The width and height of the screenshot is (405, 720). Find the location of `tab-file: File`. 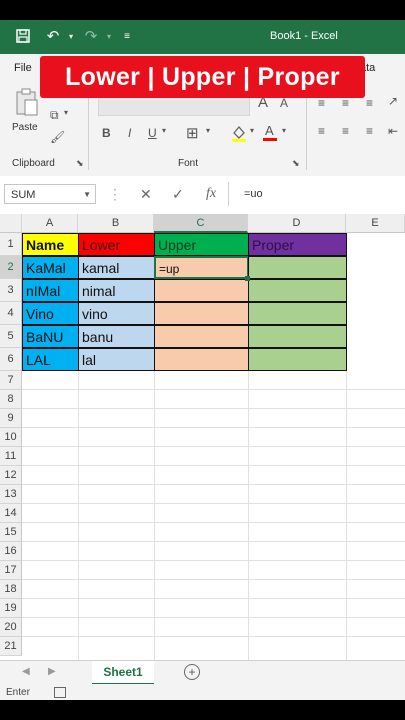

tab-file: File is located at coordinates (23, 68).